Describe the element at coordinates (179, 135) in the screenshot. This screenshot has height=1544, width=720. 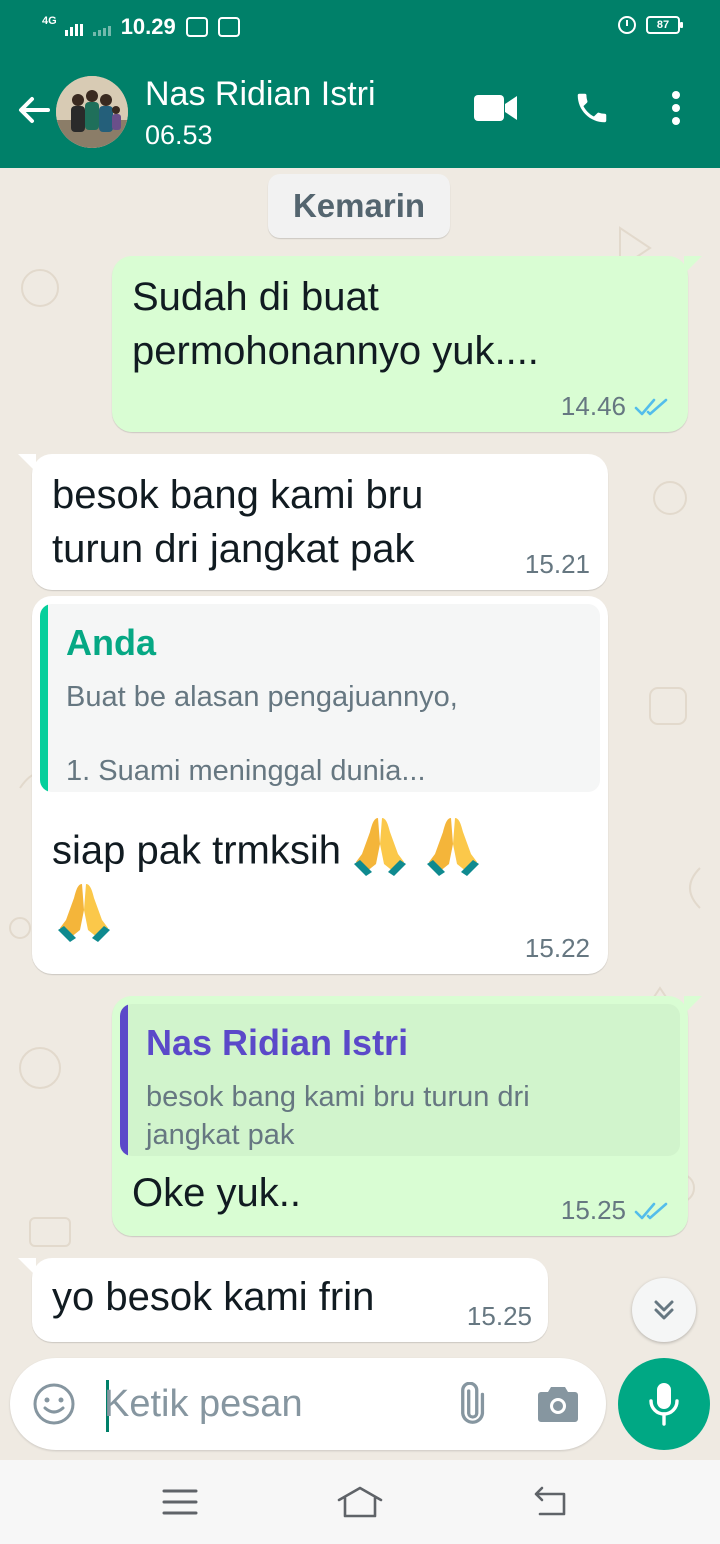
I see `last-seen: 06.53` at that location.